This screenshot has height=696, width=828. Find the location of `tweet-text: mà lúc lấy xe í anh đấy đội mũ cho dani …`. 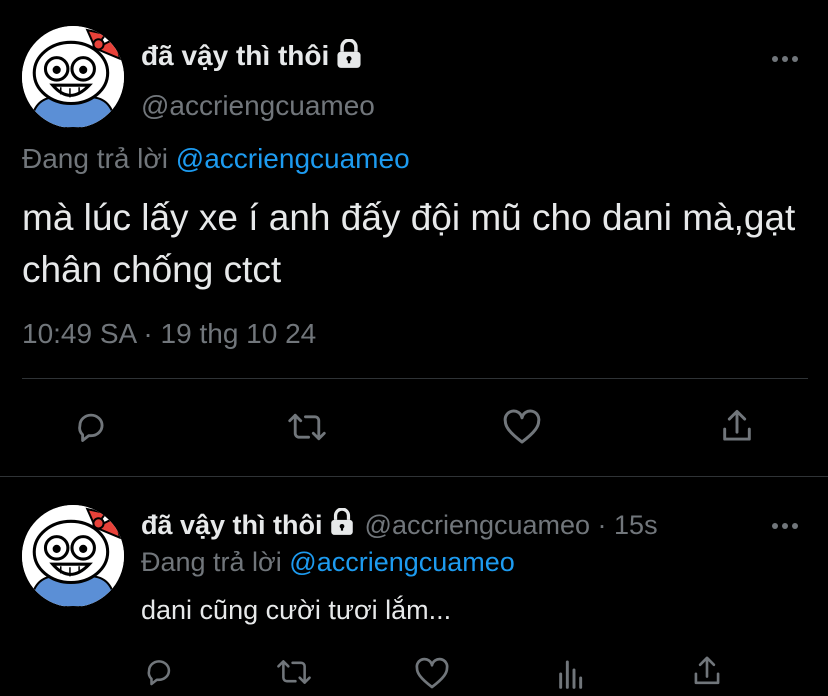

tweet-text: mà lúc lấy xe í anh đấy đội mũ cho dani … is located at coordinates (409, 243).